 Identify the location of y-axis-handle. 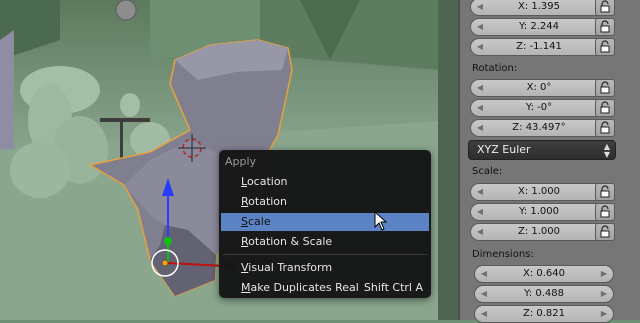
(168, 241).